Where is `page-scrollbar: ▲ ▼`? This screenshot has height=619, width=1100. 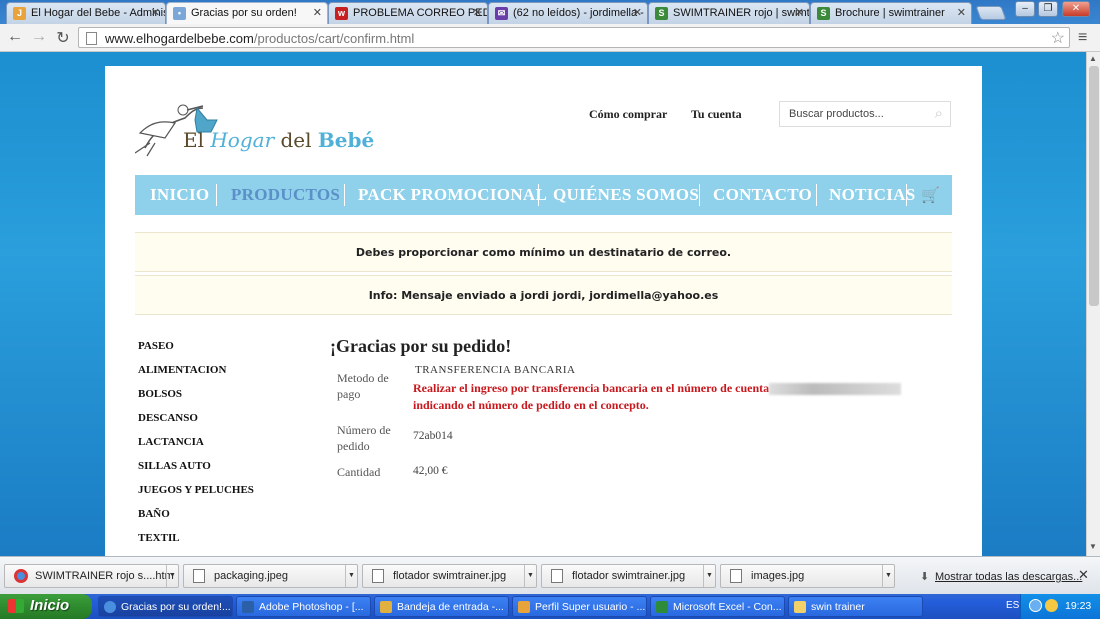
page-scrollbar: ▲ ▼ is located at coordinates (1093, 304).